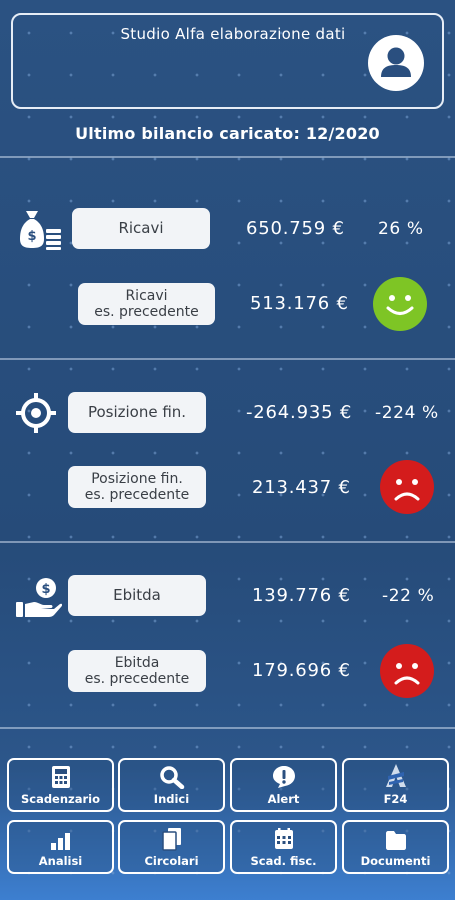  Describe the element at coordinates (137, 663) in the screenshot. I see `ebitda-prev-label-1: Ebitda` at that location.